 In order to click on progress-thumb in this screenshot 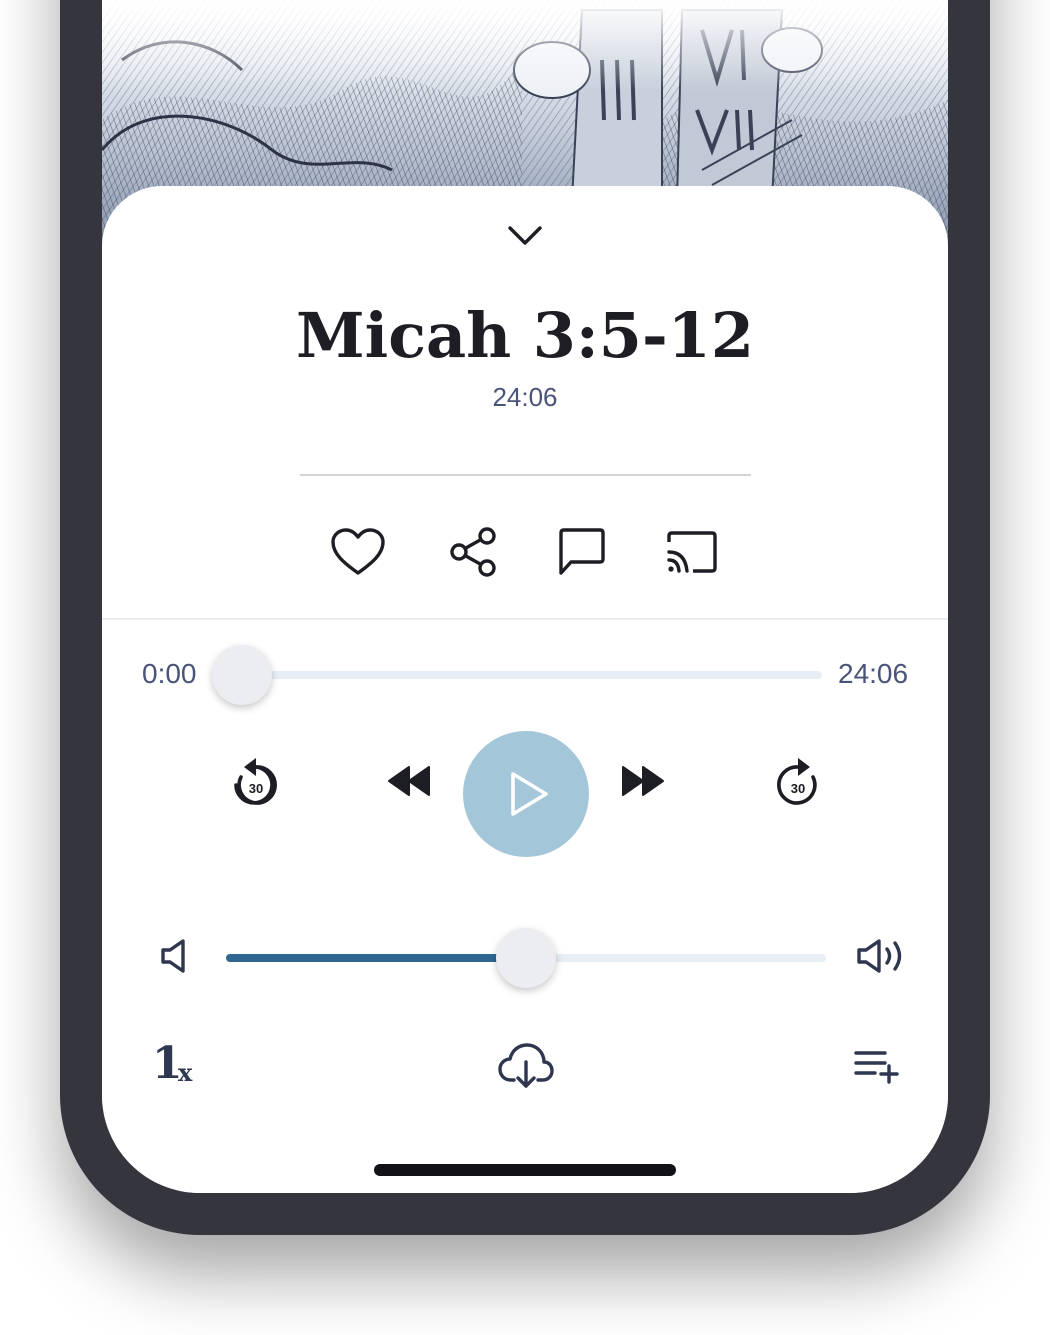, I will do `click(242, 675)`.